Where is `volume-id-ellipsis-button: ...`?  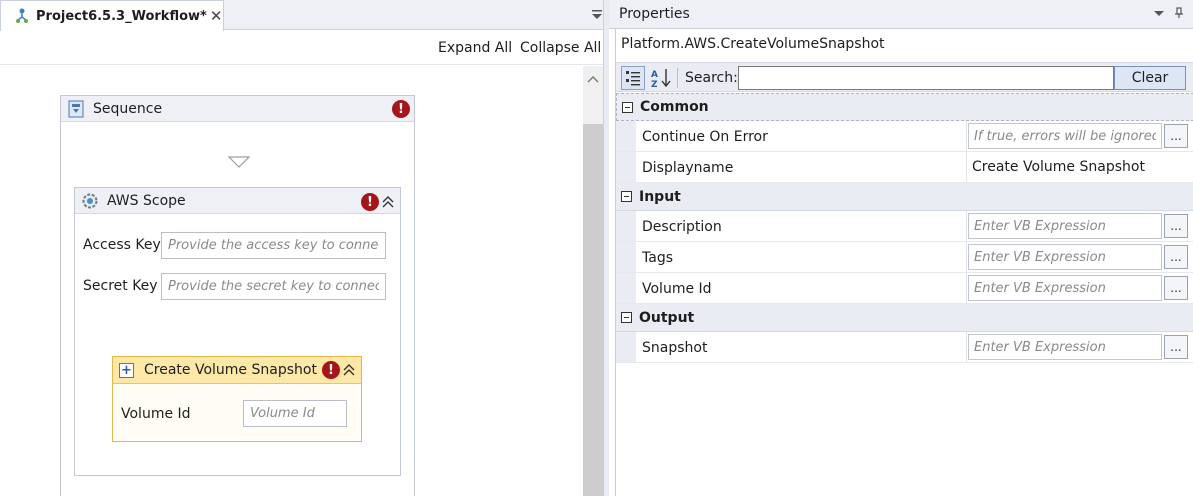 volume-id-ellipsis-button: ... is located at coordinates (1176, 288).